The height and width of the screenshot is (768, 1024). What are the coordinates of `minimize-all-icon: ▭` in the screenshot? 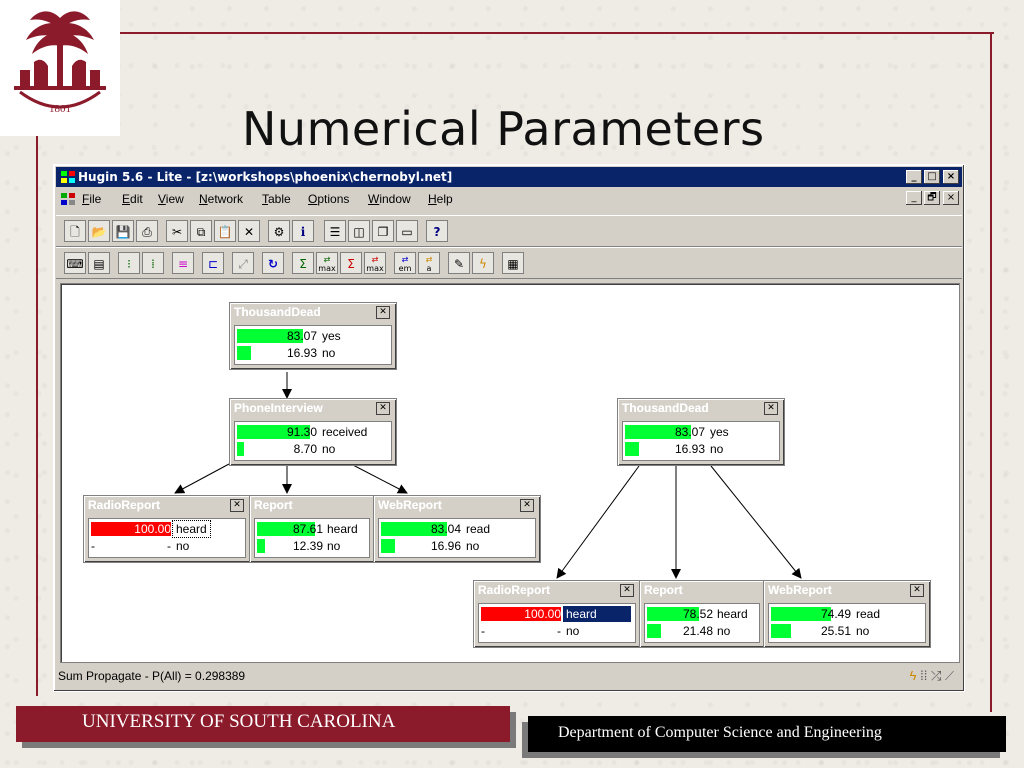 It's located at (407, 231).